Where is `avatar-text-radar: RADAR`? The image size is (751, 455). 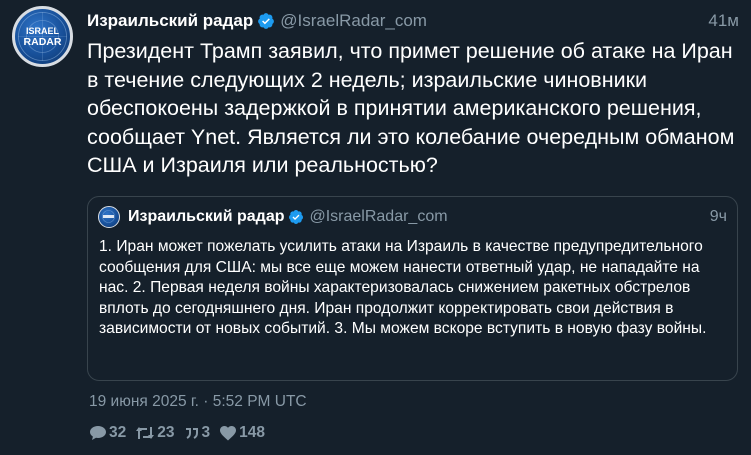 avatar-text-radar: RADAR is located at coordinates (43, 42).